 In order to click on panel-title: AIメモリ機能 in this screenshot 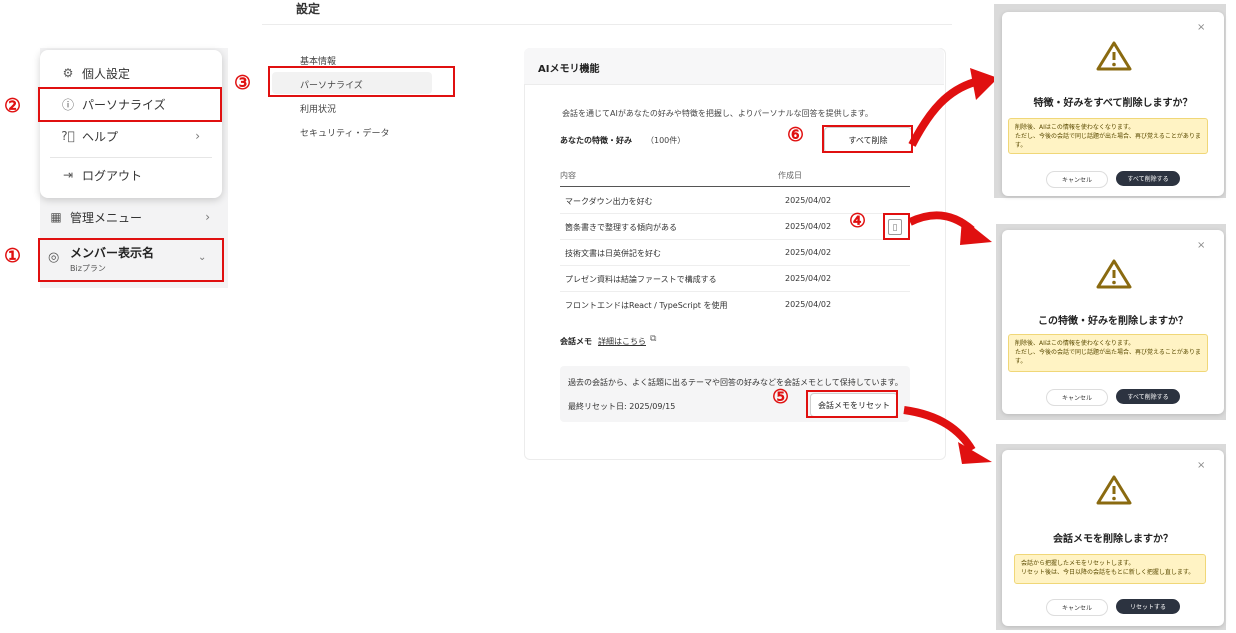, I will do `click(569, 69)`.